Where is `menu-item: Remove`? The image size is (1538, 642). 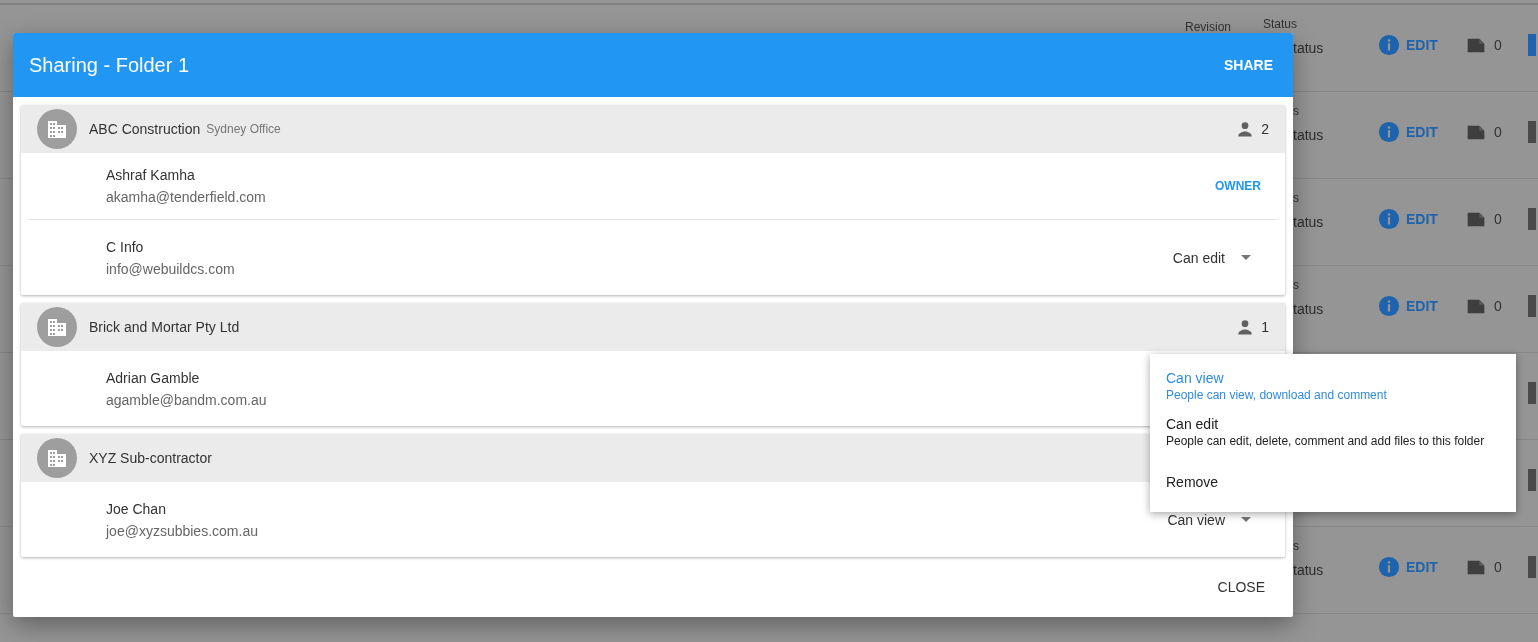
menu-item: Remove is located at coordinates (1333, 483).